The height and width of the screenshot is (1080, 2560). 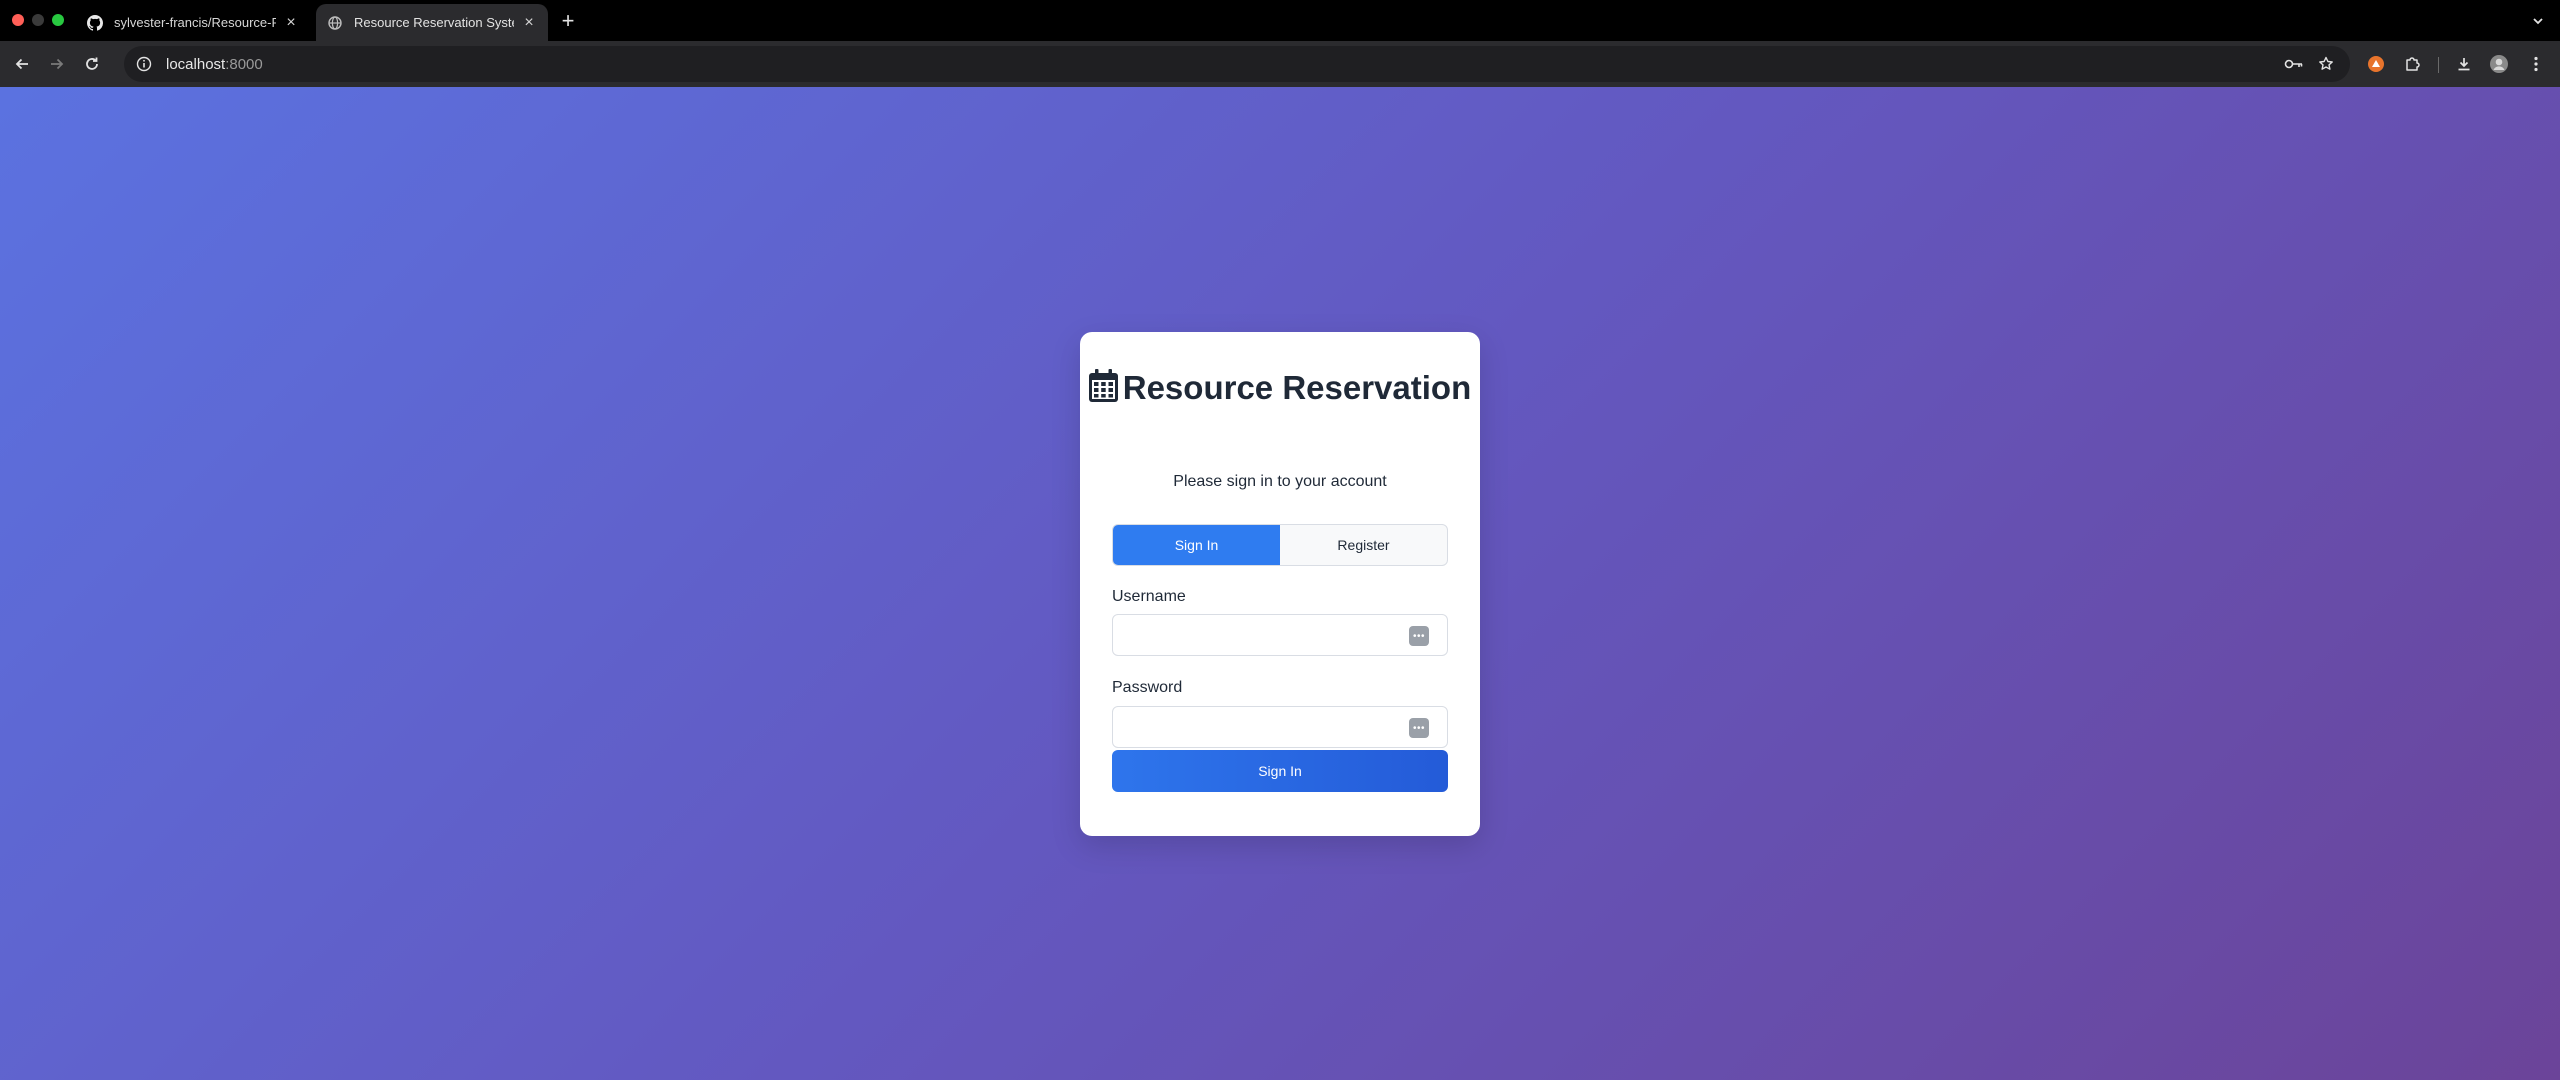 What do you see at coordinates (1363, 545) in the screenshot?
I see `tab-register: Register` at bounding box center [1363, 545].